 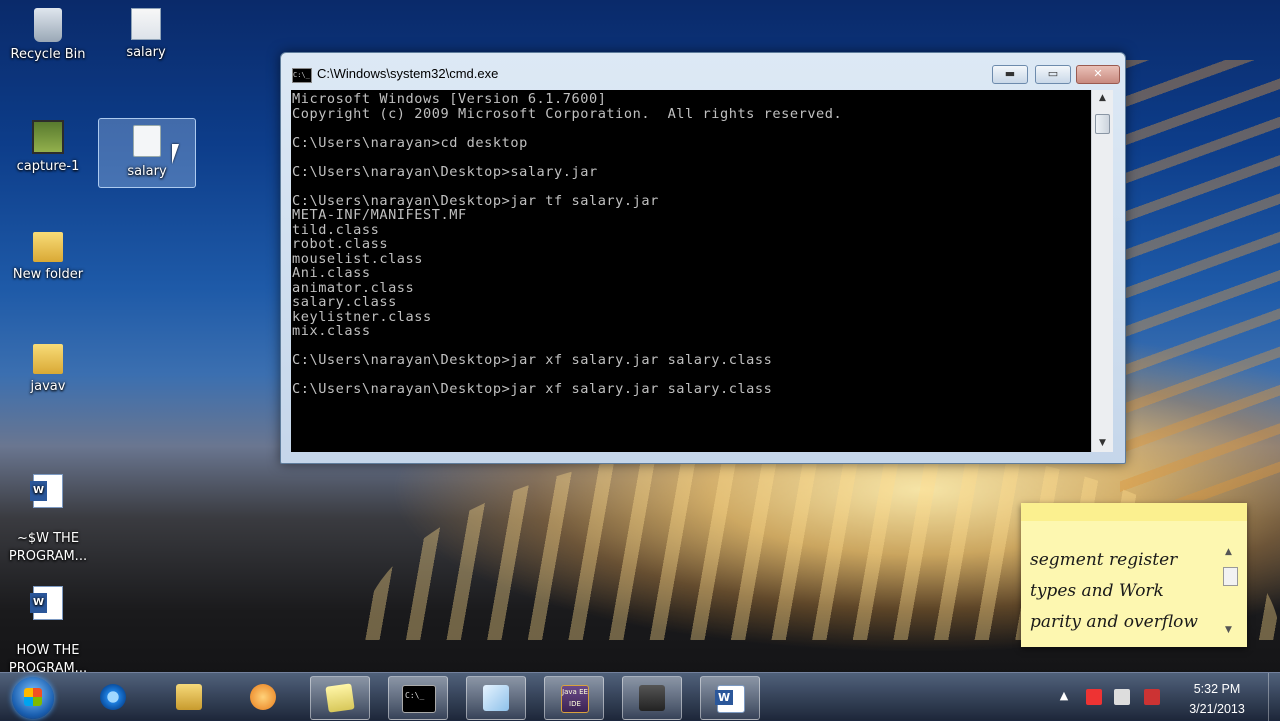 What do you see at coordinates (1104, 560) in the screenshot?
I see `sticky-note-line: segment register` at bounding box center [1104, 560].